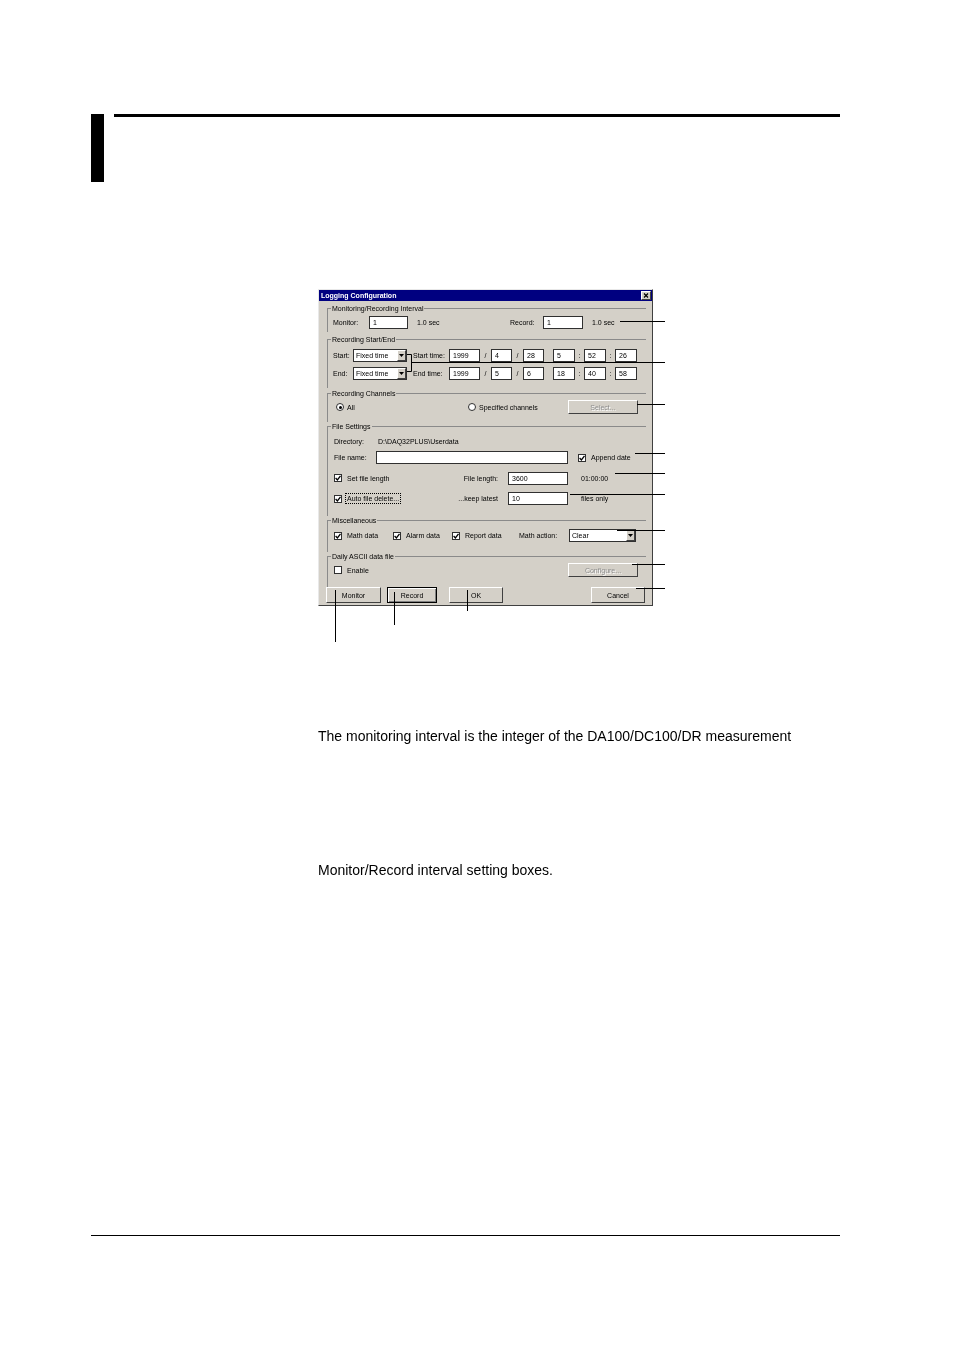 Image resolution: width=954 pixels, height=1350 pixels. I want to click on close-icon, so click(646, 295).